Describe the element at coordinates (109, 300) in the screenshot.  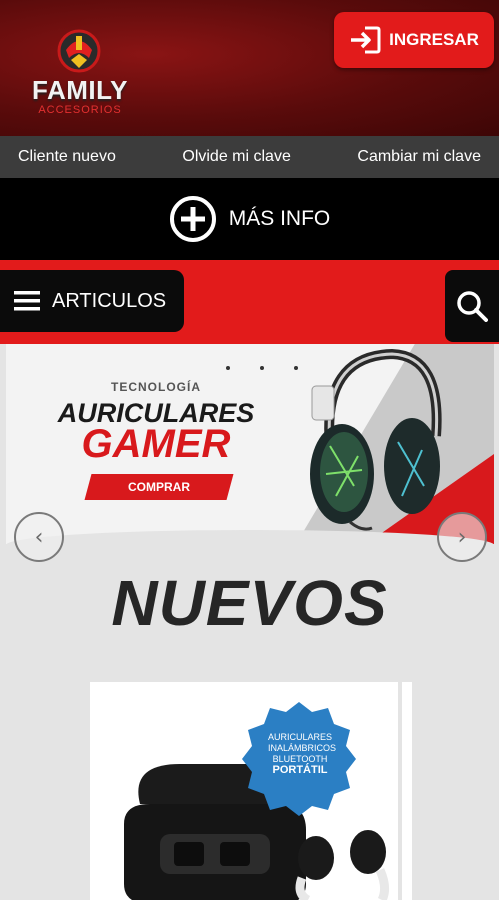
I see `articles-menu-label: ARTICULOS` at that location.